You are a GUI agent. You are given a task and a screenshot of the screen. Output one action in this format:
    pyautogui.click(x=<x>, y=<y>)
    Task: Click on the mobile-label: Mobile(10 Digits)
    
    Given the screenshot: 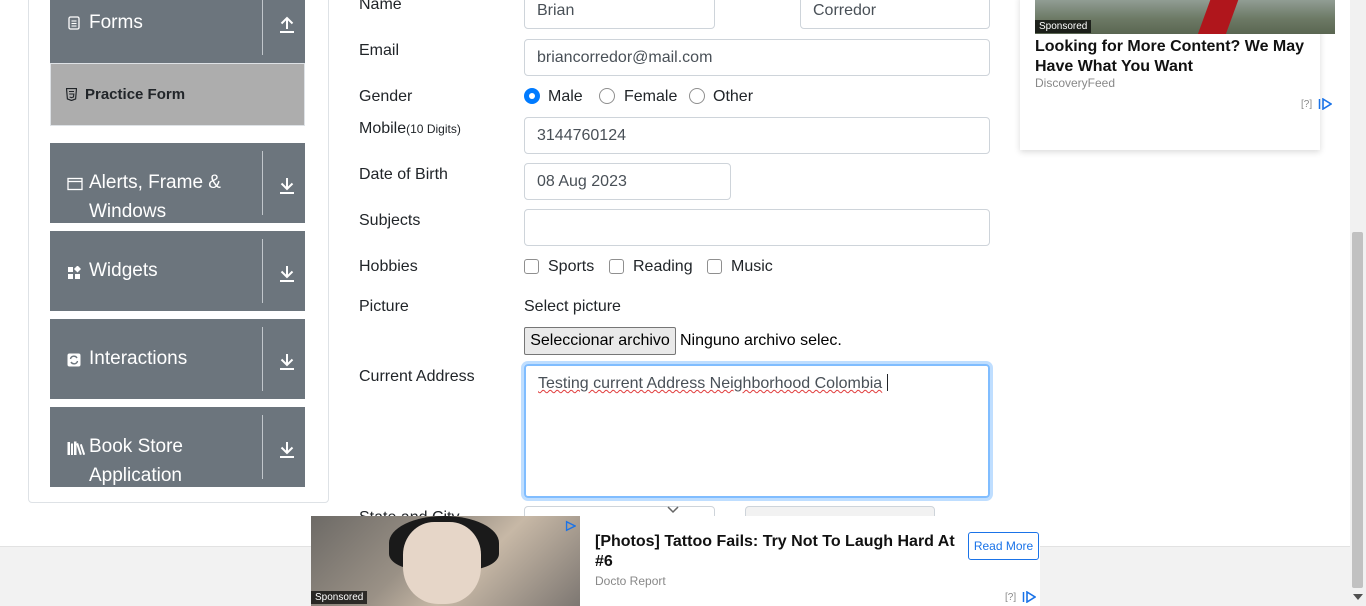 What is the action you would take?
    pyautogui.click(x=410, y=129)
    